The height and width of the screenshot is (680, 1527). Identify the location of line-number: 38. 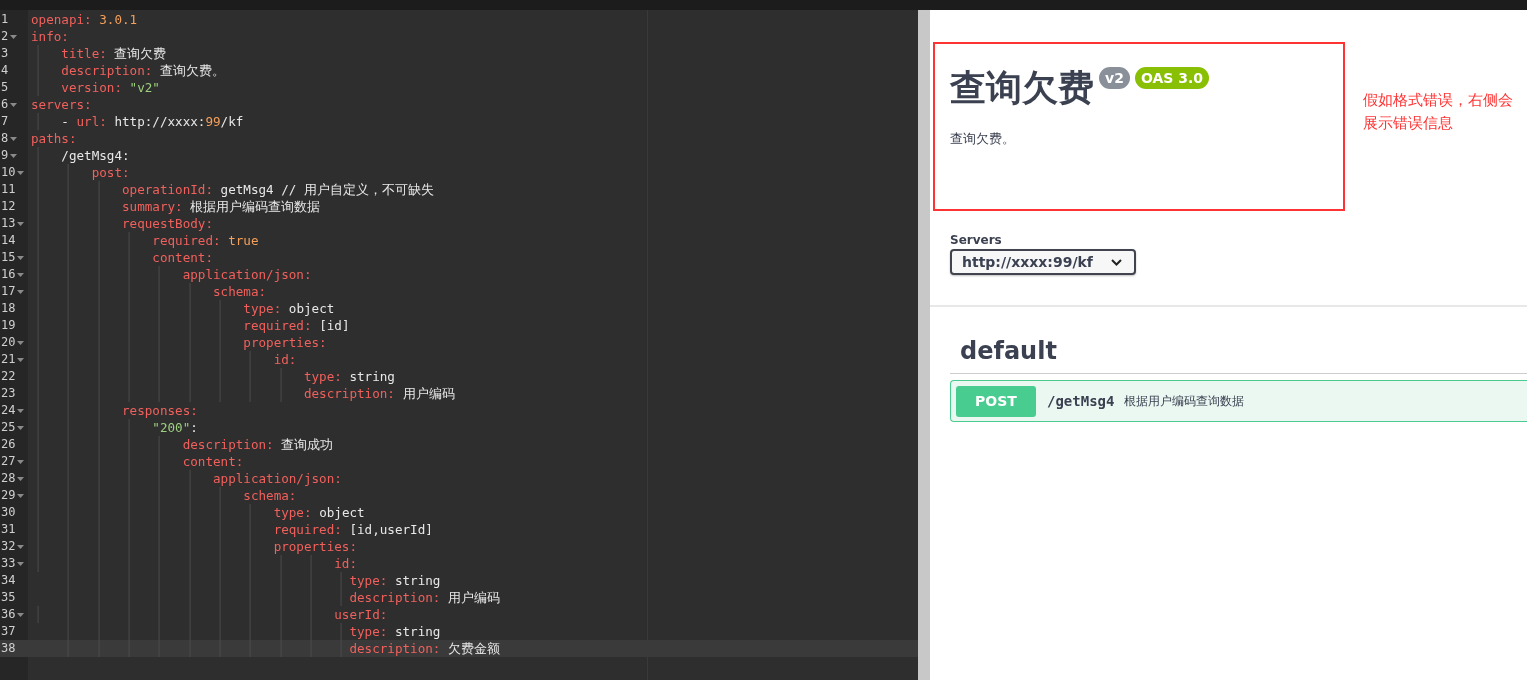
(8, 648).